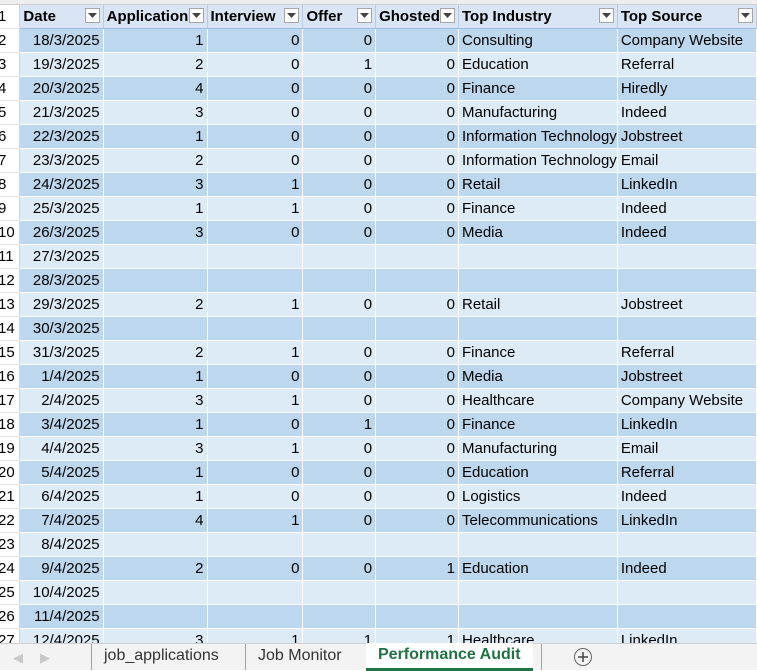 This screenshot has width=757, height=671. I want to click on source-cell: Jobstreet, so click(687, 304).